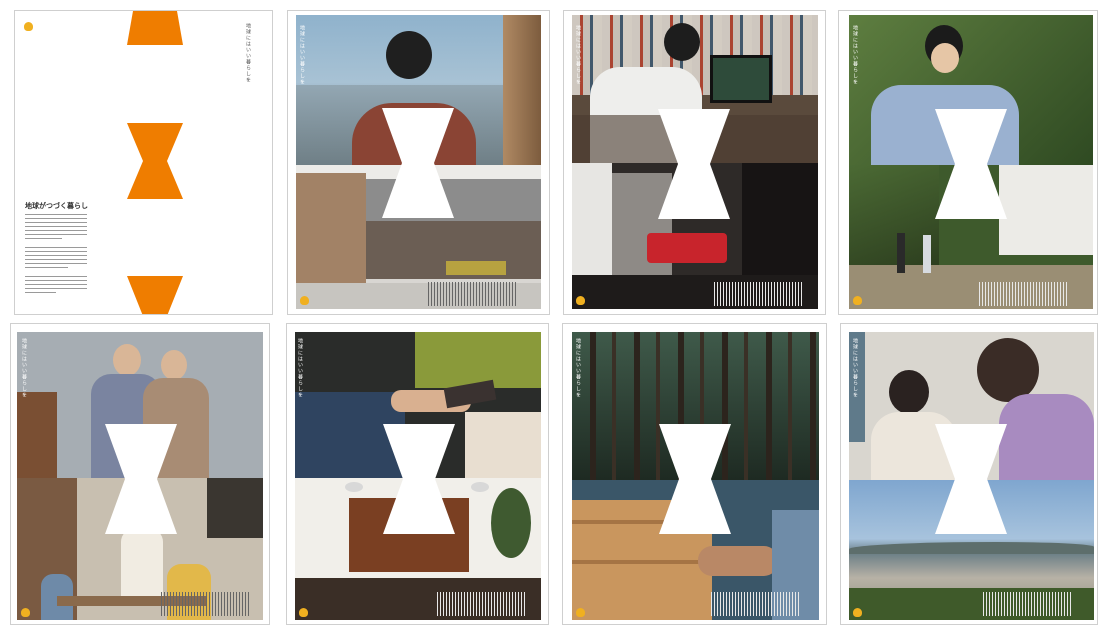  I want to click on orange-hourglass-shape, so click(155, 161).